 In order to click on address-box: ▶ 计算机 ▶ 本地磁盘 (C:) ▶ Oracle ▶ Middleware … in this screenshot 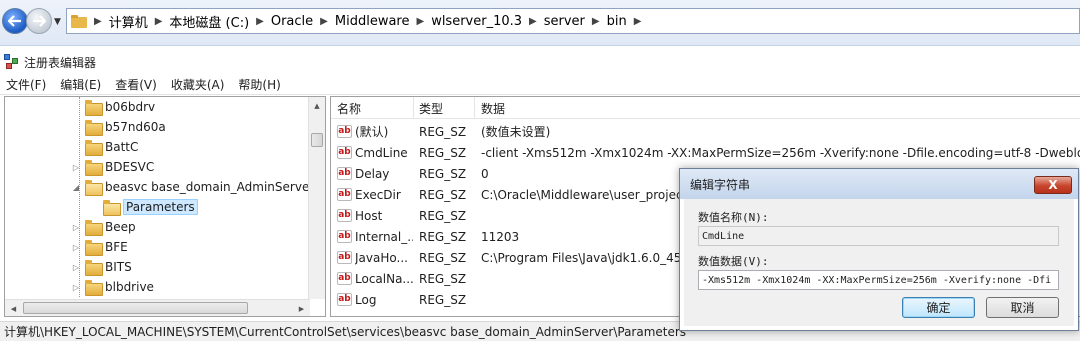, I will do `click(573, 21)`.